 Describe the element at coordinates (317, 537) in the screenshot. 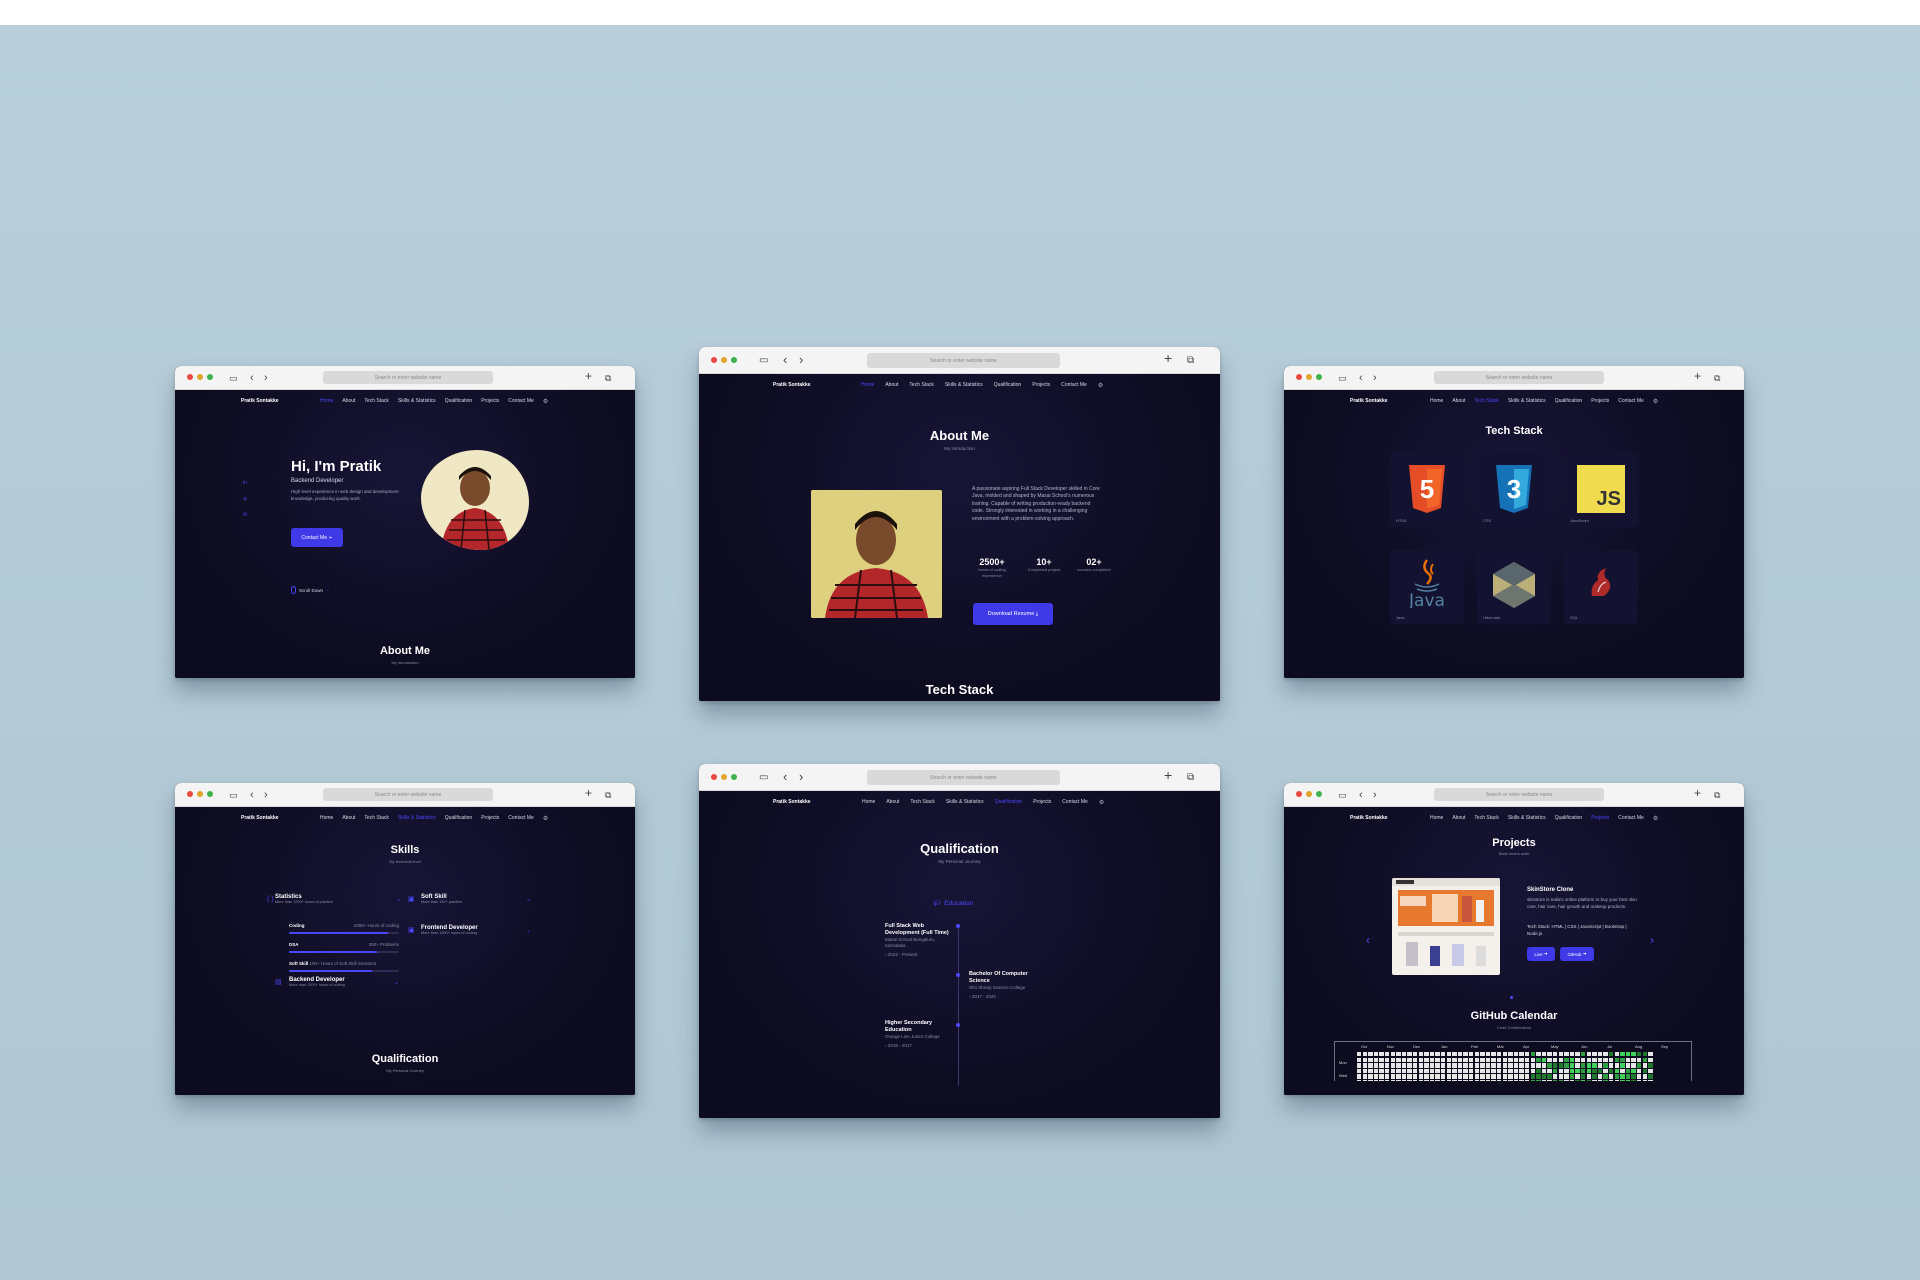

I see `contact-me-button: Contact Me ➢` at that location.